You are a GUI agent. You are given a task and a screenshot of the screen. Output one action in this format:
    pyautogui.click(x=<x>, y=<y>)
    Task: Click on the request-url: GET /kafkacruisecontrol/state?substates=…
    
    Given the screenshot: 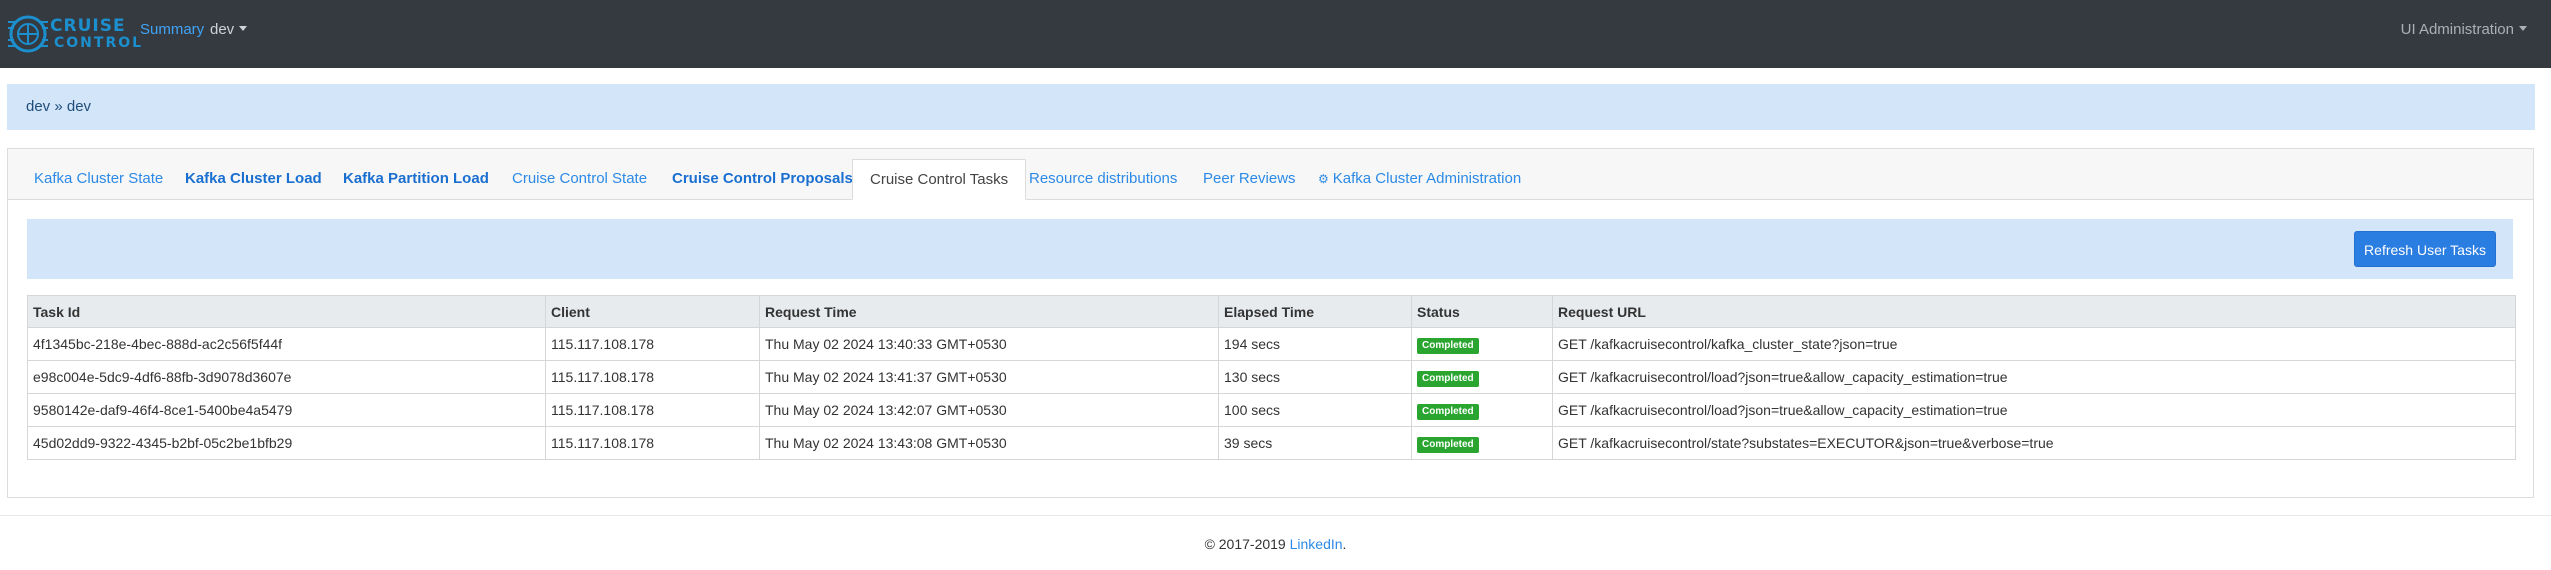 What is the action you would take?
    pyautogui.click(x=2034, y=443)
    